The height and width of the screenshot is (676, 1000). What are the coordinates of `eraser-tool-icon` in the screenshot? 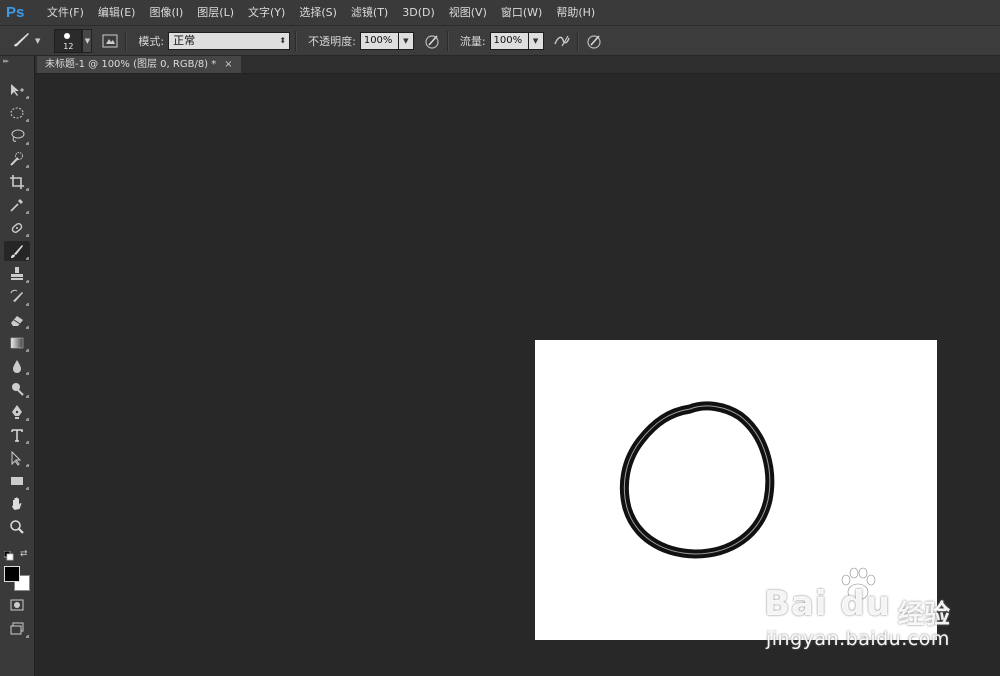 It's located at (17, 320).